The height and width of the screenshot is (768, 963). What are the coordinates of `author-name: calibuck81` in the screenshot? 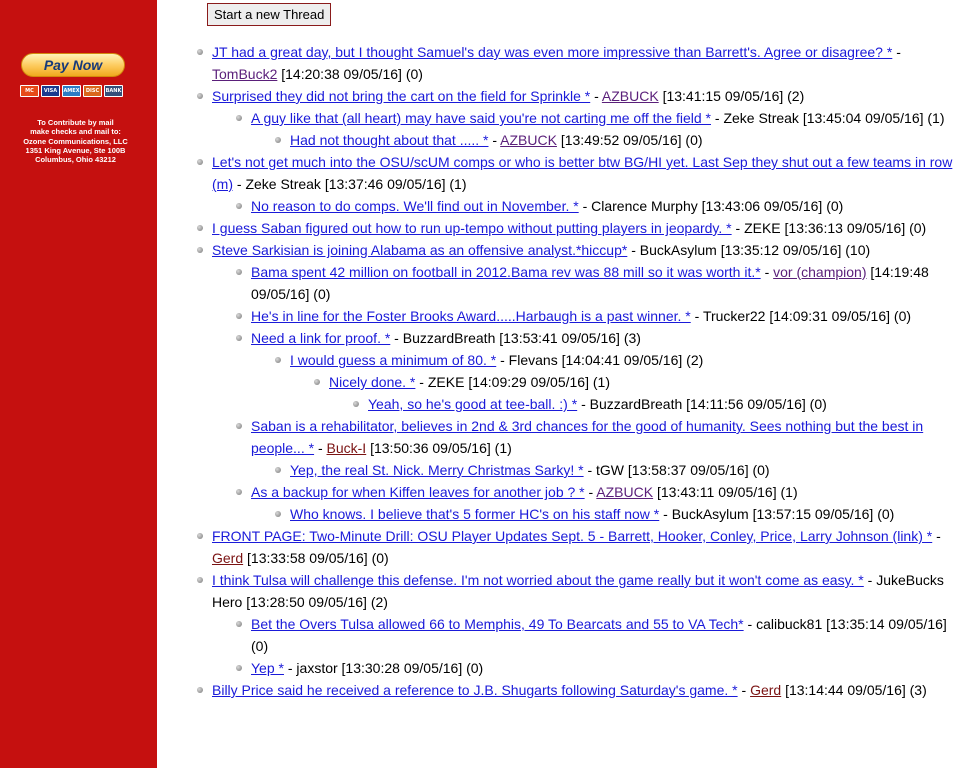 It's located at (789, 624).